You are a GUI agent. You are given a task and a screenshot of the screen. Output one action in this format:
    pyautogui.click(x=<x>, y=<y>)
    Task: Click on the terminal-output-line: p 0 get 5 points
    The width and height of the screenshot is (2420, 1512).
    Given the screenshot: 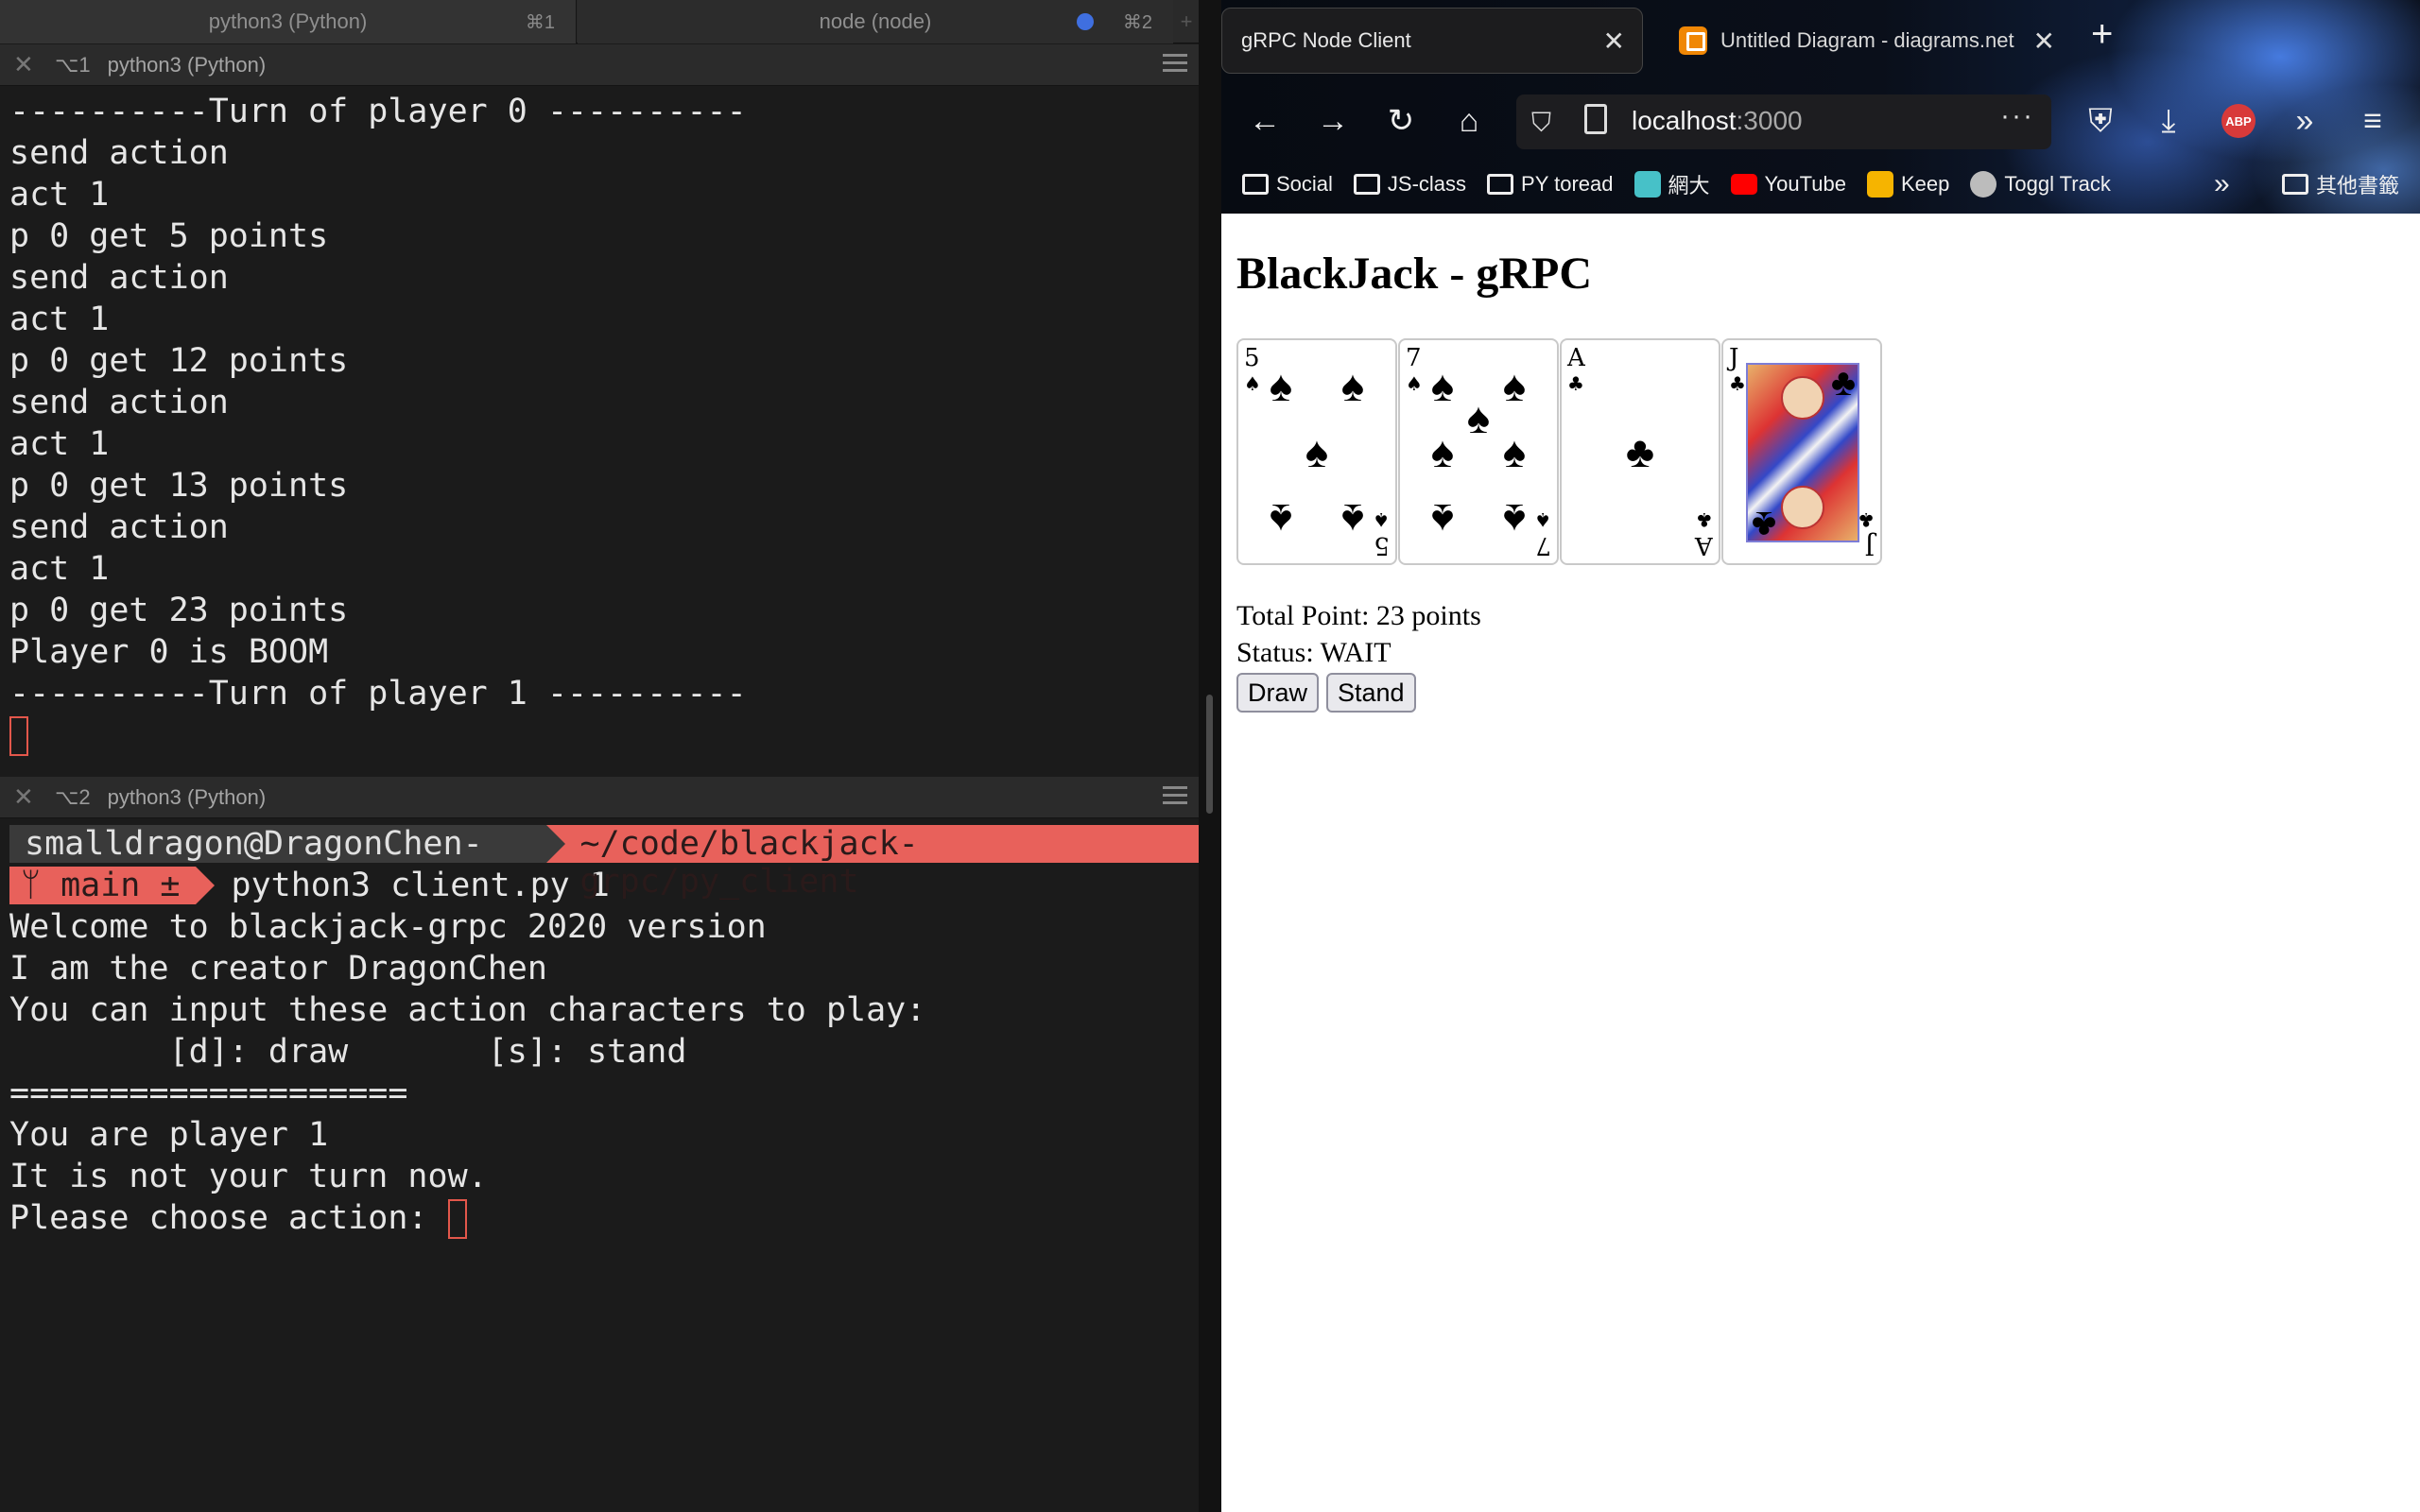 What is the action you would take?
    pyautogui.click(x=169, y=236)
    